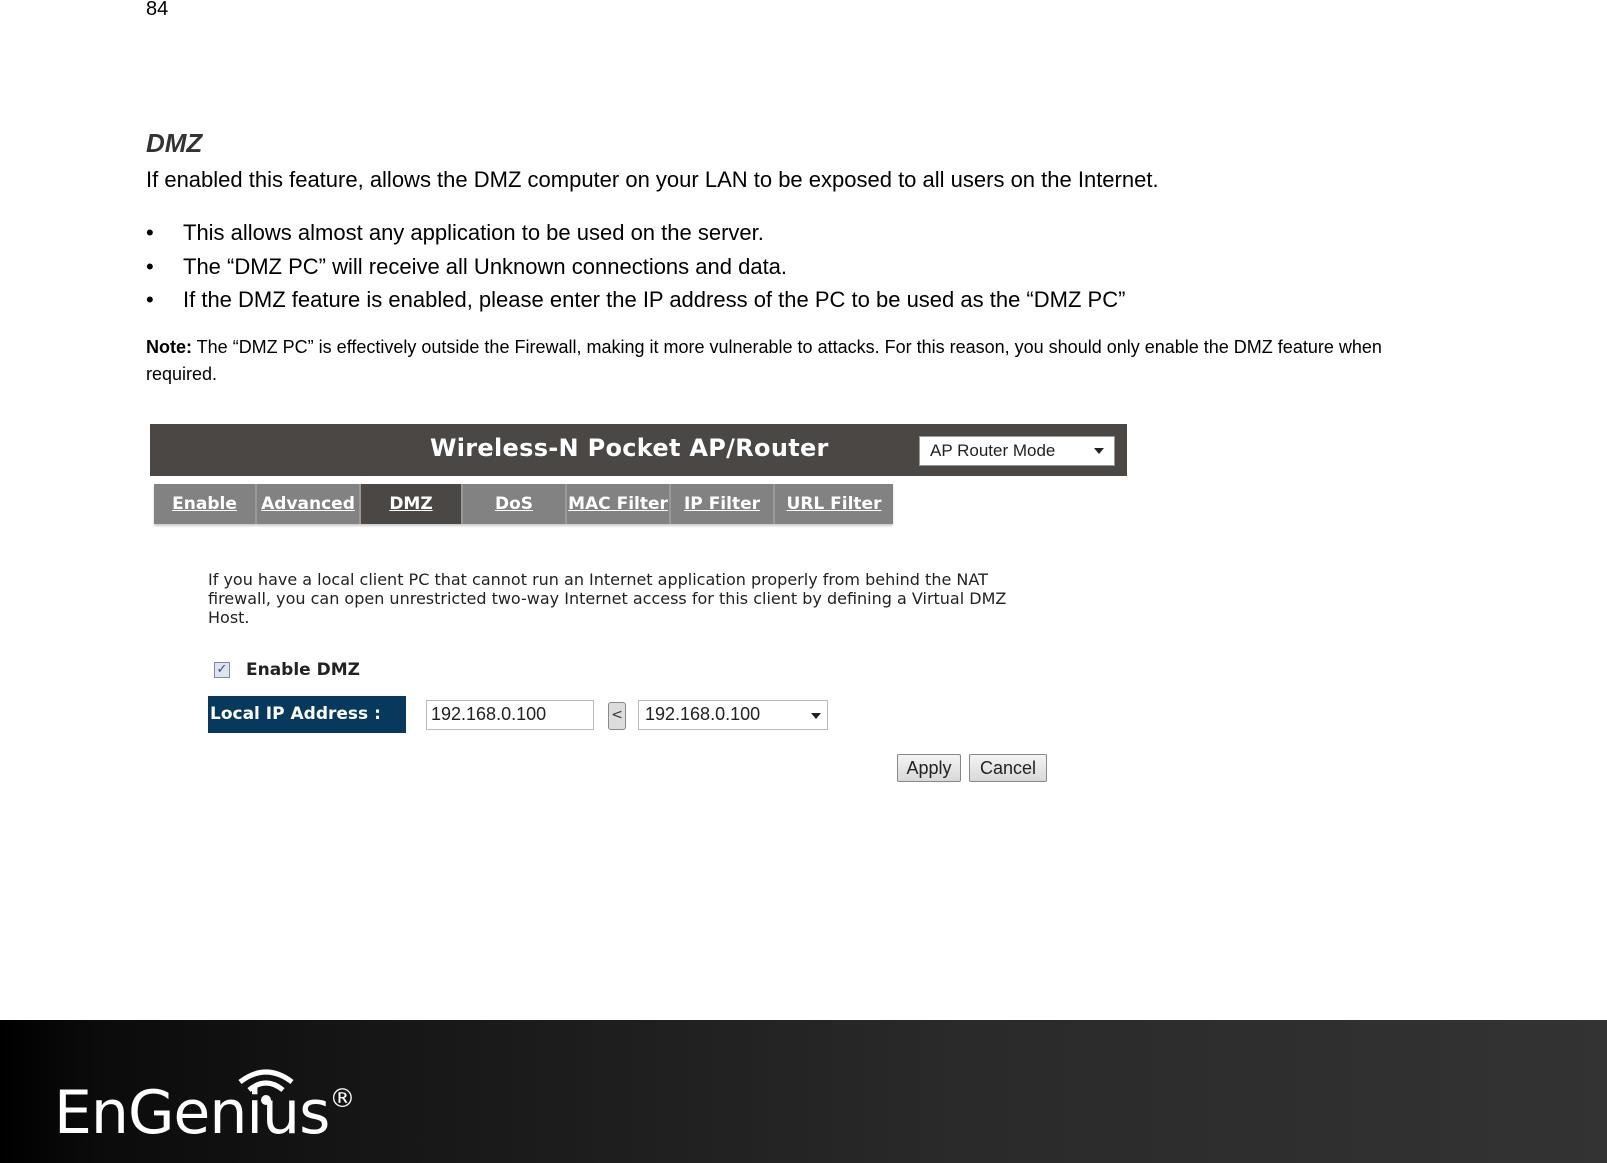 This screenshot has width=1607, height=1163. Describe the element at coordinates (834, 504) in the screenshot. I see `tab-url-filter: URL Filter` at that location.